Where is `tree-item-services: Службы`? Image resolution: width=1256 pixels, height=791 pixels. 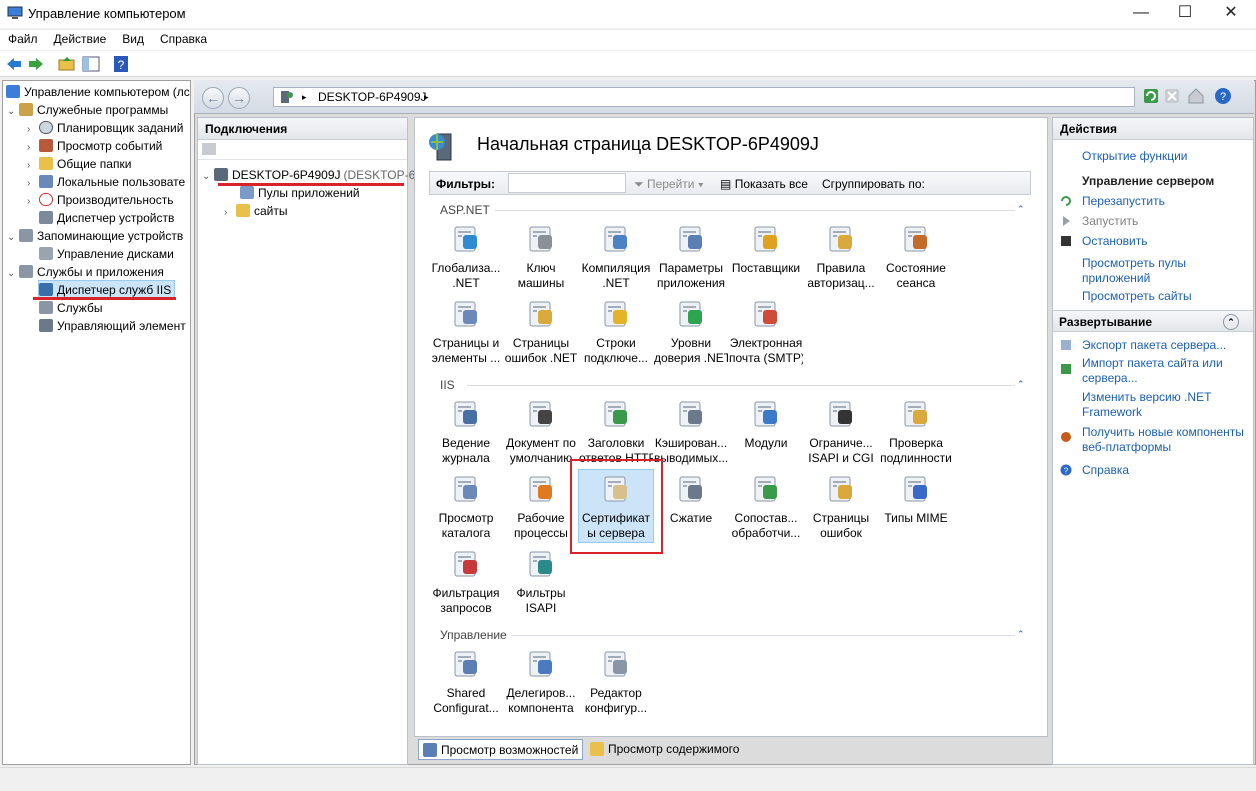
tree-item-services: Службы is located at coordinates (70, 308).